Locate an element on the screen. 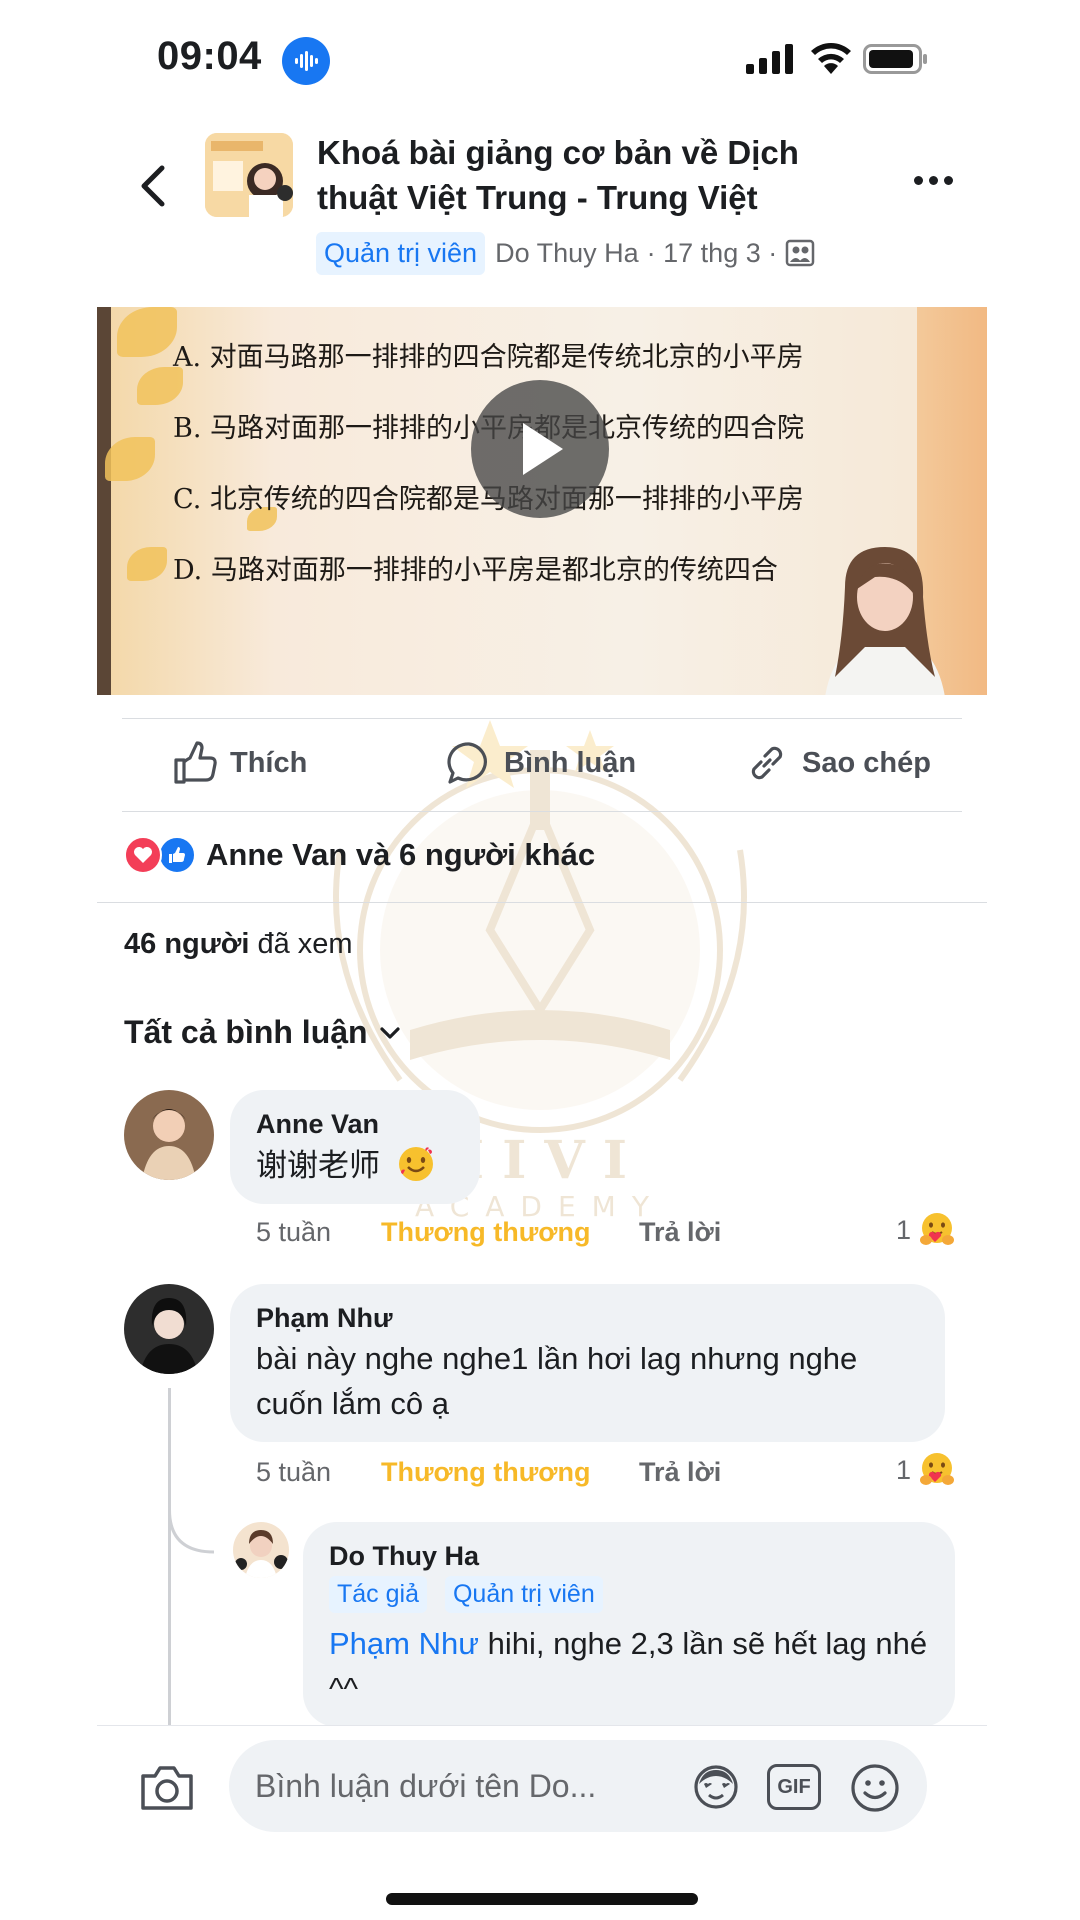  battery-icon is located at coordinates (895, 59).